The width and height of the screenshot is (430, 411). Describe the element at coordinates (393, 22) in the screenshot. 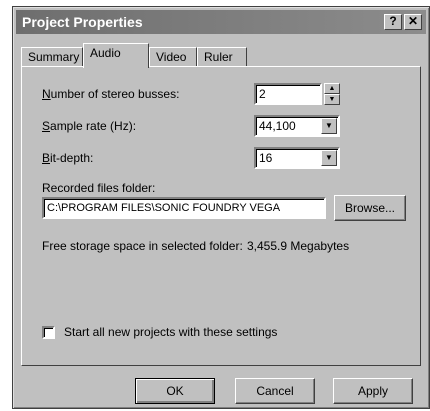

I see `help-button: ?` at that location.